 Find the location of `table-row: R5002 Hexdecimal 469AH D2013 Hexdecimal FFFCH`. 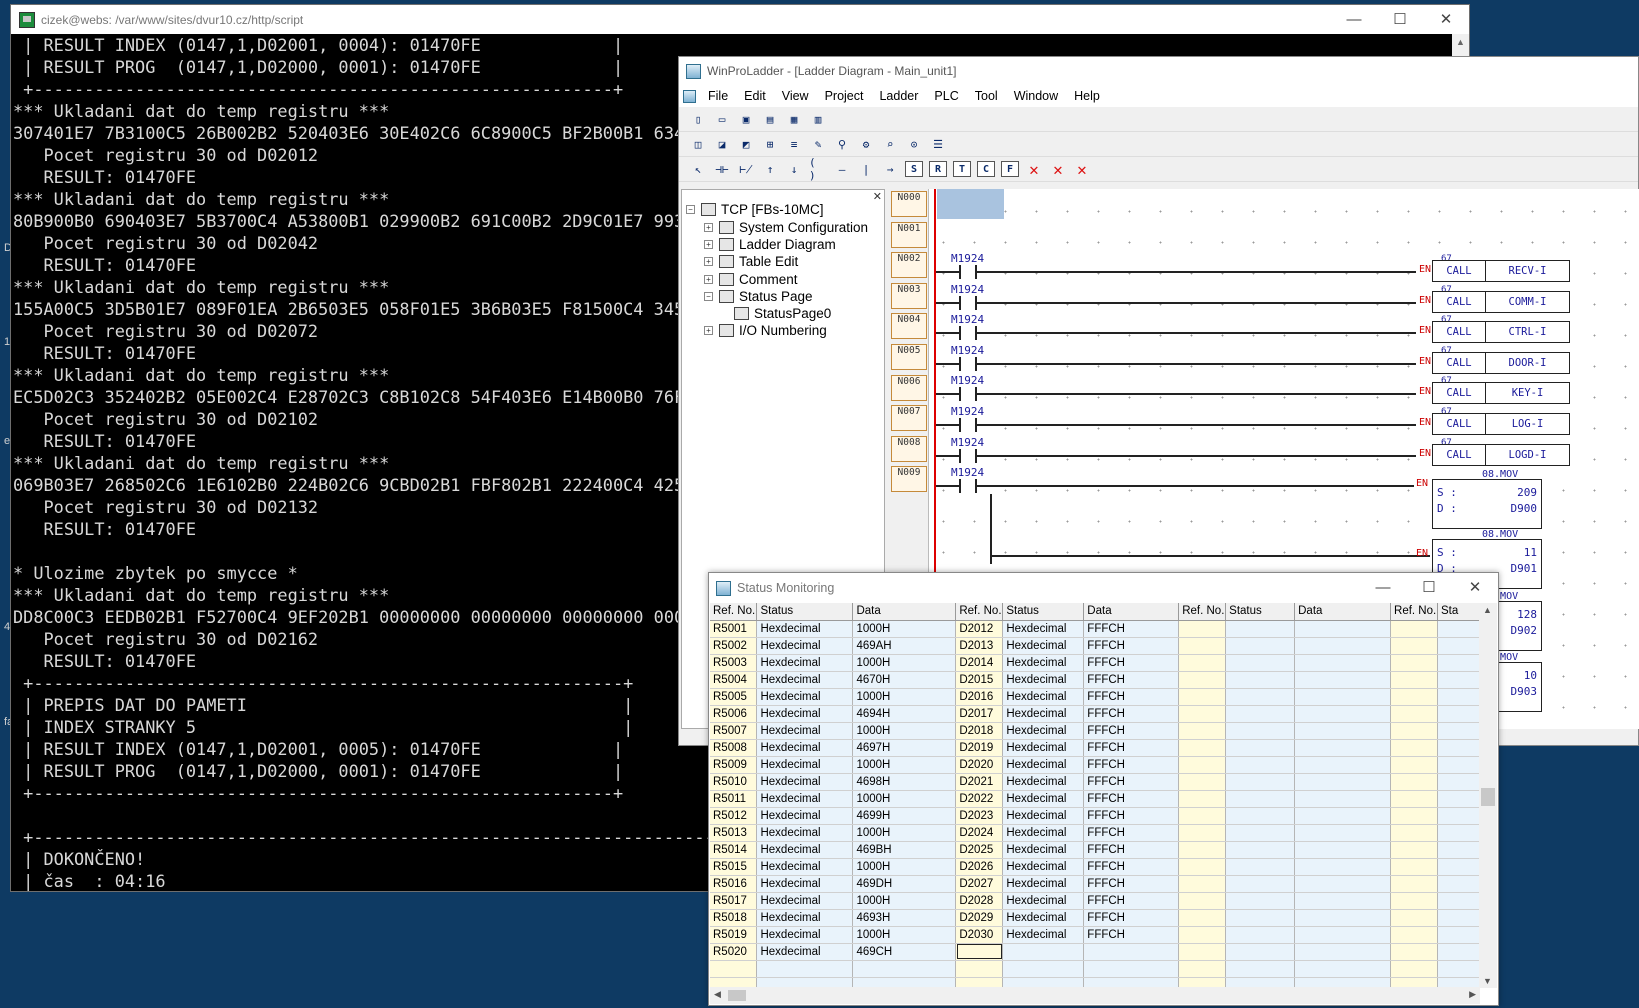

table-row: R5002 Hexdecimal 469AH D2013 Hexdecimal FFFCH is located at coordinates (1095, 646).